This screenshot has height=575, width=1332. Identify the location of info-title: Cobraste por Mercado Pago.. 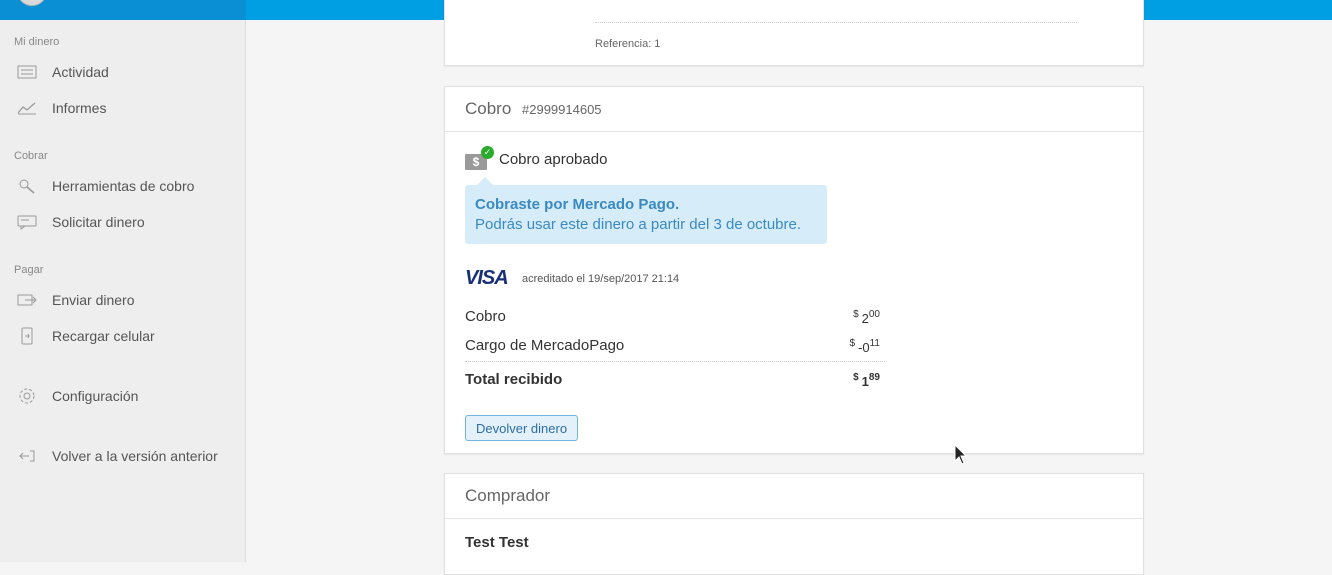
(577, 204).